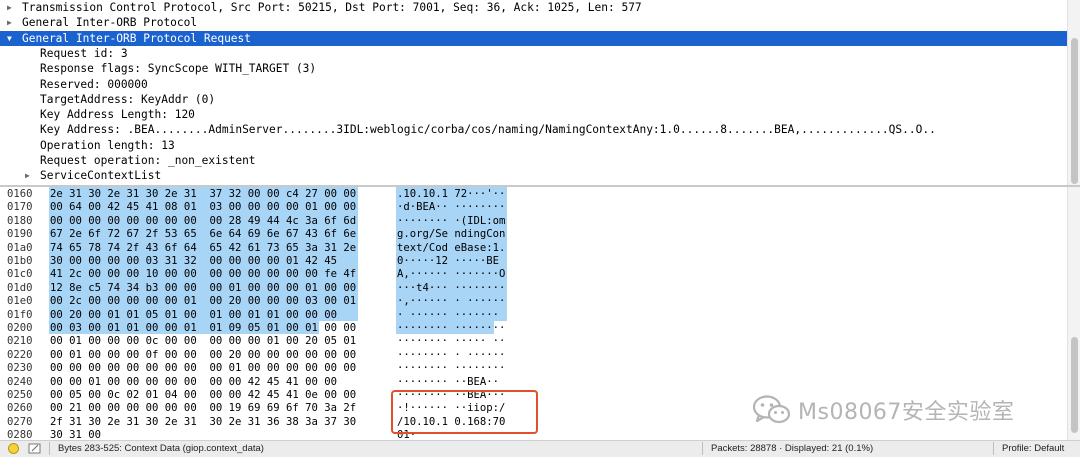 This screenshot has height=457, width=1080. What do you see at coordinates (1033, 449) in the screenshot?
I see `profile-text: Profile: Default` at bounding box center [1033, 449].